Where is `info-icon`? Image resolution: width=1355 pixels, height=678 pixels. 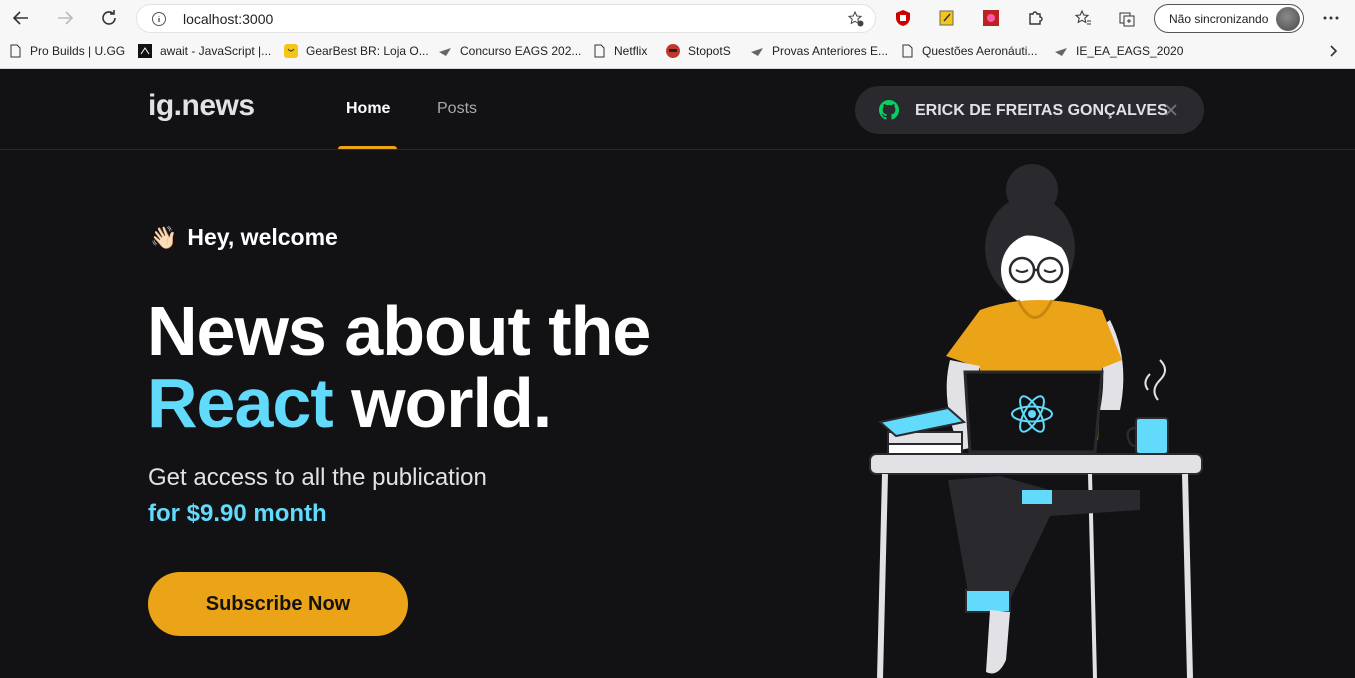
info-icon is located at coordinates (159, 19).